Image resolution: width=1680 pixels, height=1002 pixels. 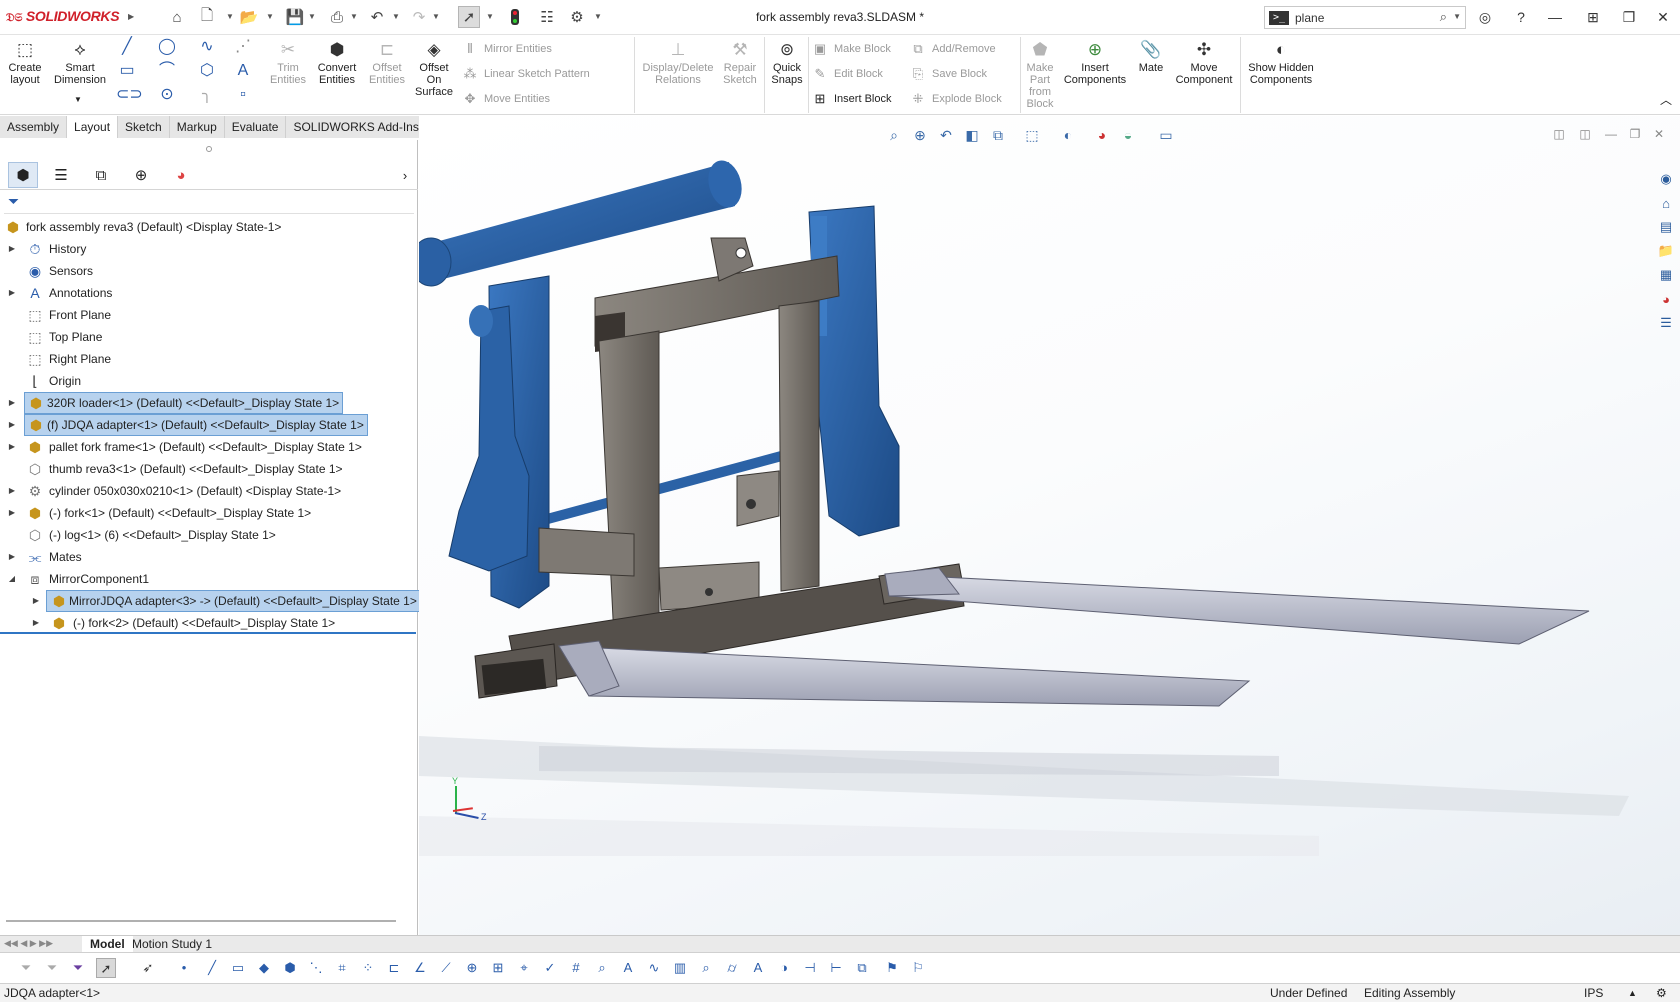 What do you see at coordinates (1593, 17) in the screenshot?
I see `tile-window-icon: ⊞` at bounding box center [1593, 17].